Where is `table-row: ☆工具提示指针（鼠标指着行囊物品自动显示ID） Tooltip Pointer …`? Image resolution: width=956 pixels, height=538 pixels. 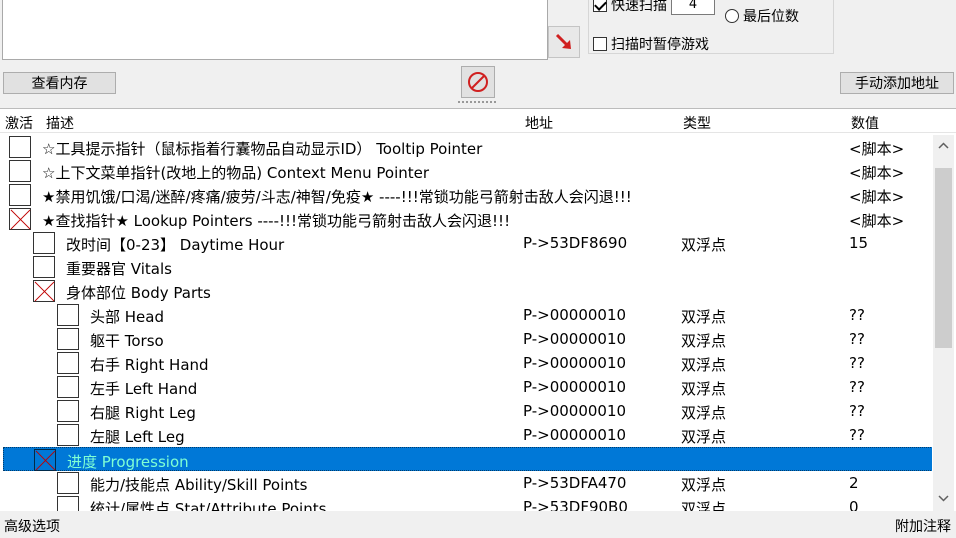 table-row: ☆工具提示指针（鼠标指着行囊物品自动显示ID） Tooltip Pointer … is located at coordinates (466, 147).